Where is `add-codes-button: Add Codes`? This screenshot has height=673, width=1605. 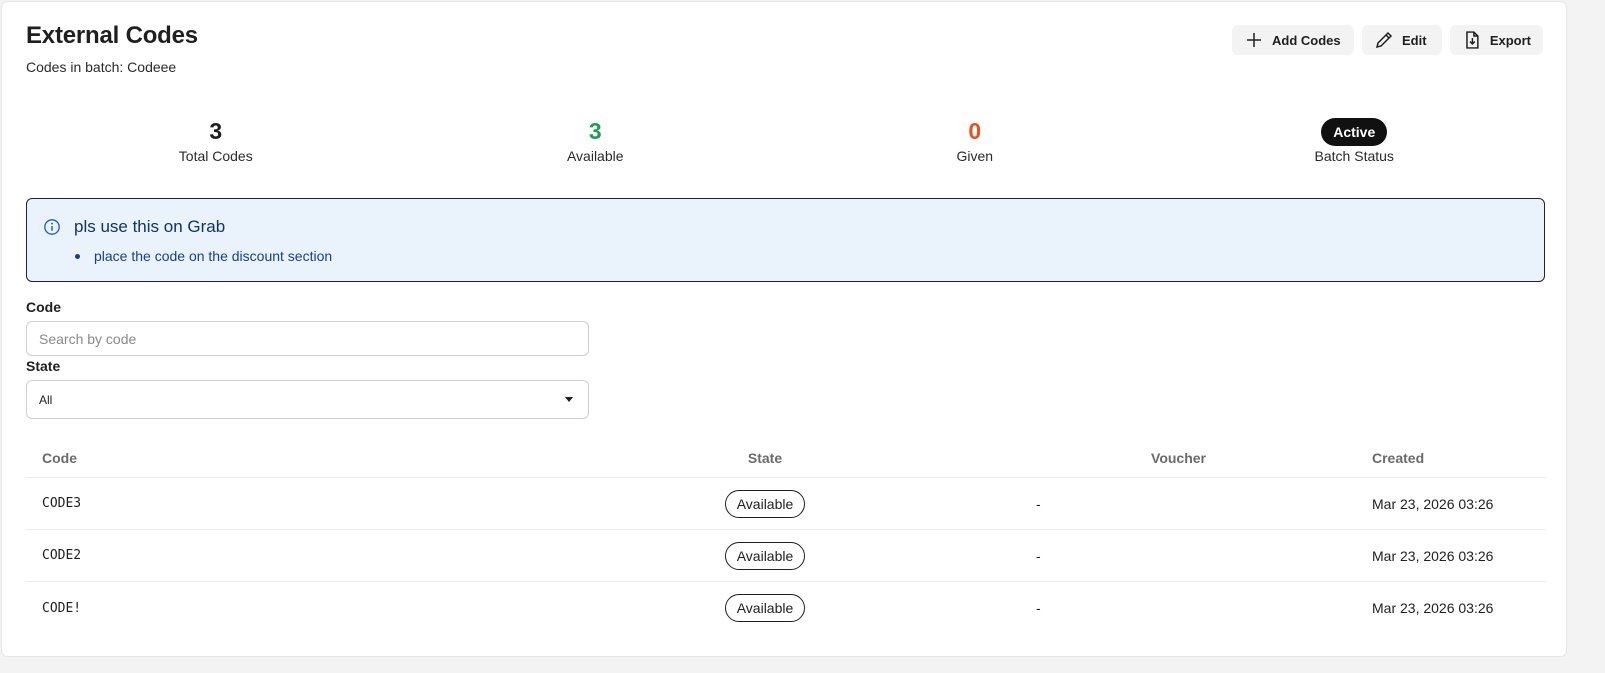
add-codes-button: Add Codes is located at coordinates (1293, 40).